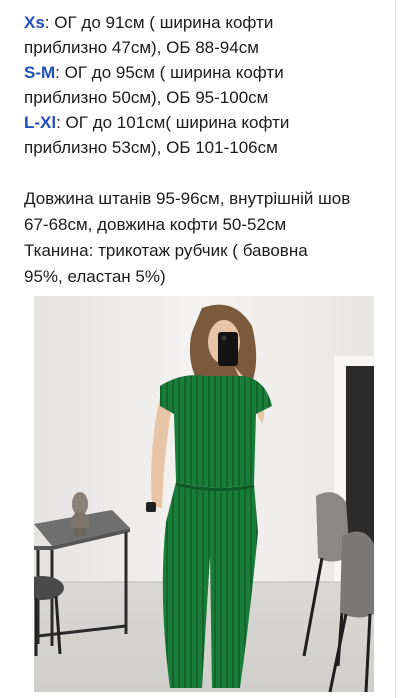  What do you see at coordinates (40, 72) in the screenshot?
I see `size-label-sm: S-M` at bounding box center [40, 72].